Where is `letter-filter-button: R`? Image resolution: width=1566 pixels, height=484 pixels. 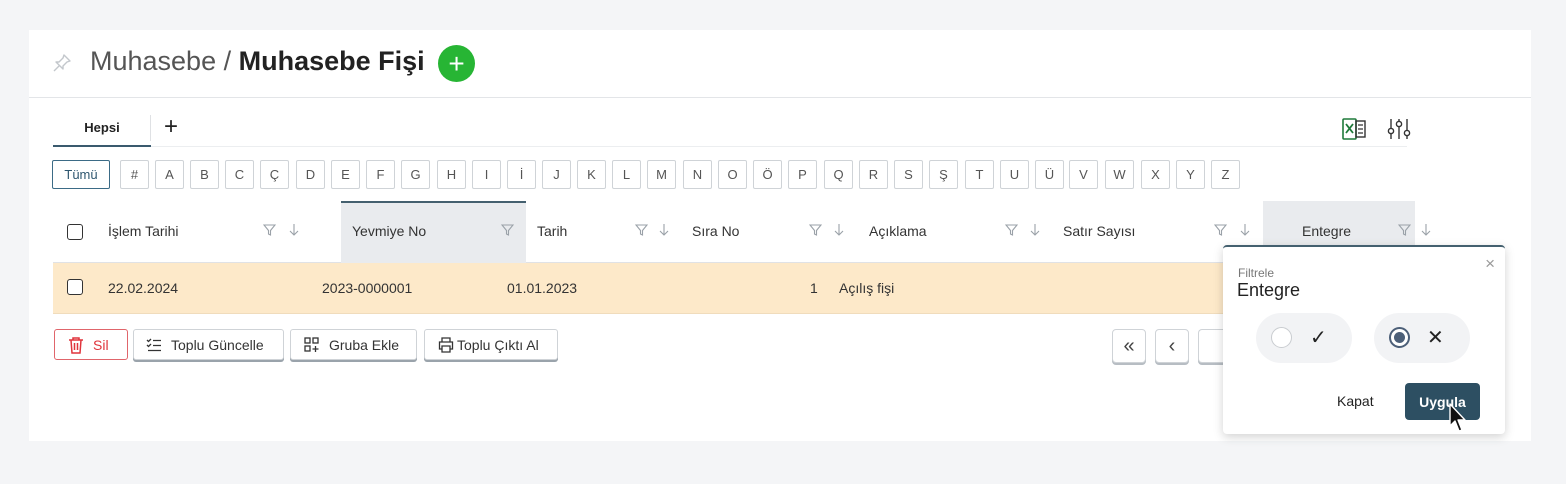
letter-filter-button: R is located at coordinates (873, 174).